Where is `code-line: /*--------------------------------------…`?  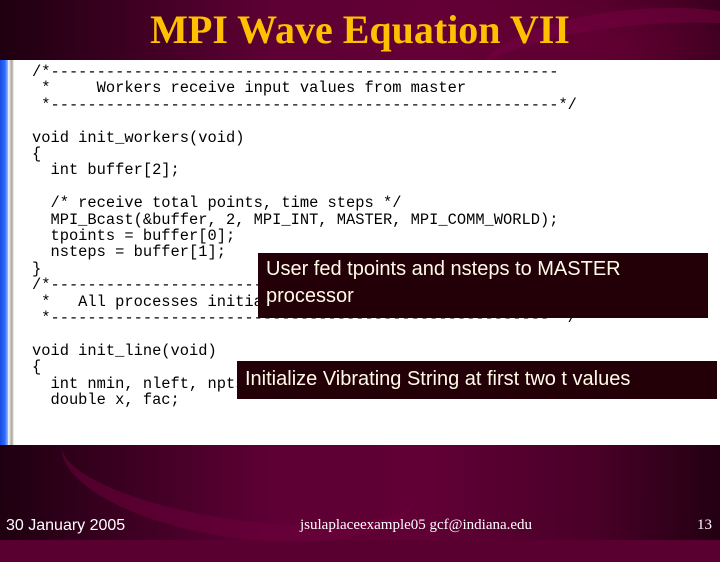
code-line: /*--------------------------------------… is located at coordinates (295, 72).